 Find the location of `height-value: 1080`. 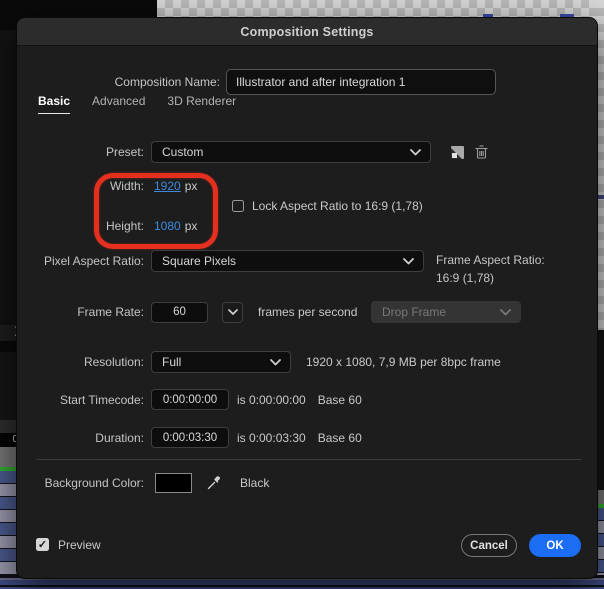

height-value: 1080 is located at coordinates (167, 226).